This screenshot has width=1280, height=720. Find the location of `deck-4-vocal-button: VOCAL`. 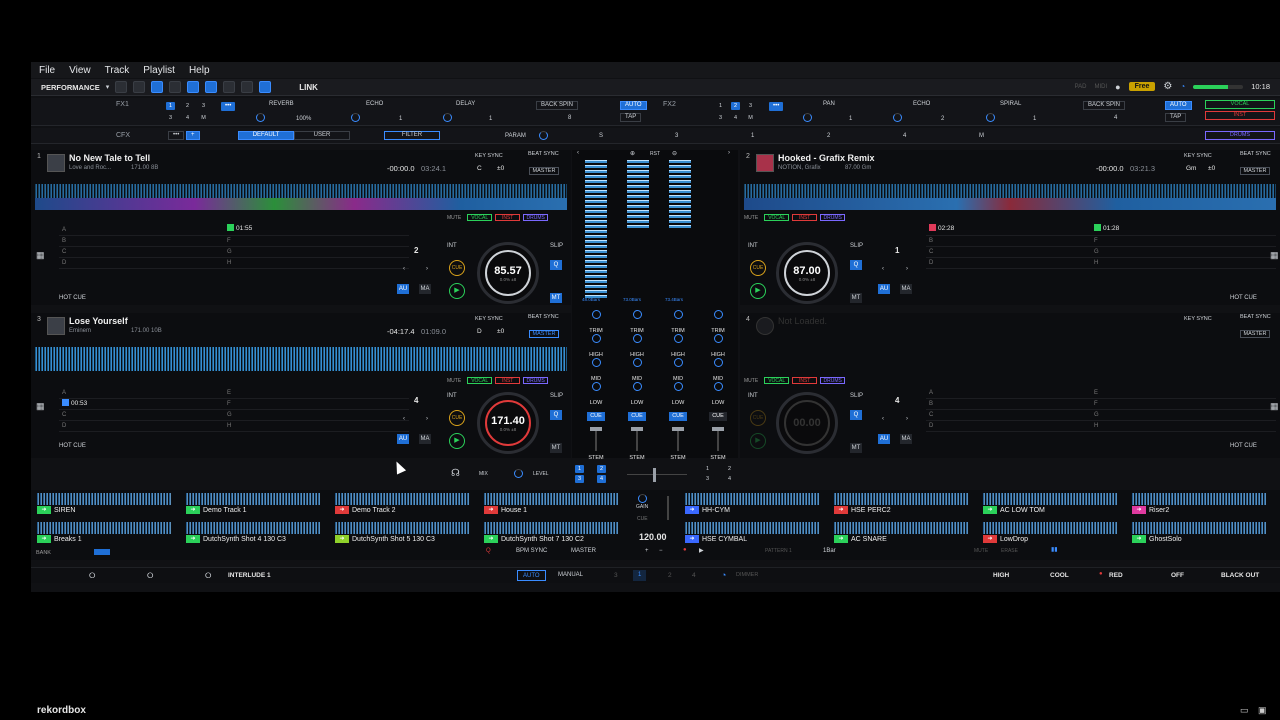

deck-4-vocal-button: VOCAL is located at coordinates (777, 380).